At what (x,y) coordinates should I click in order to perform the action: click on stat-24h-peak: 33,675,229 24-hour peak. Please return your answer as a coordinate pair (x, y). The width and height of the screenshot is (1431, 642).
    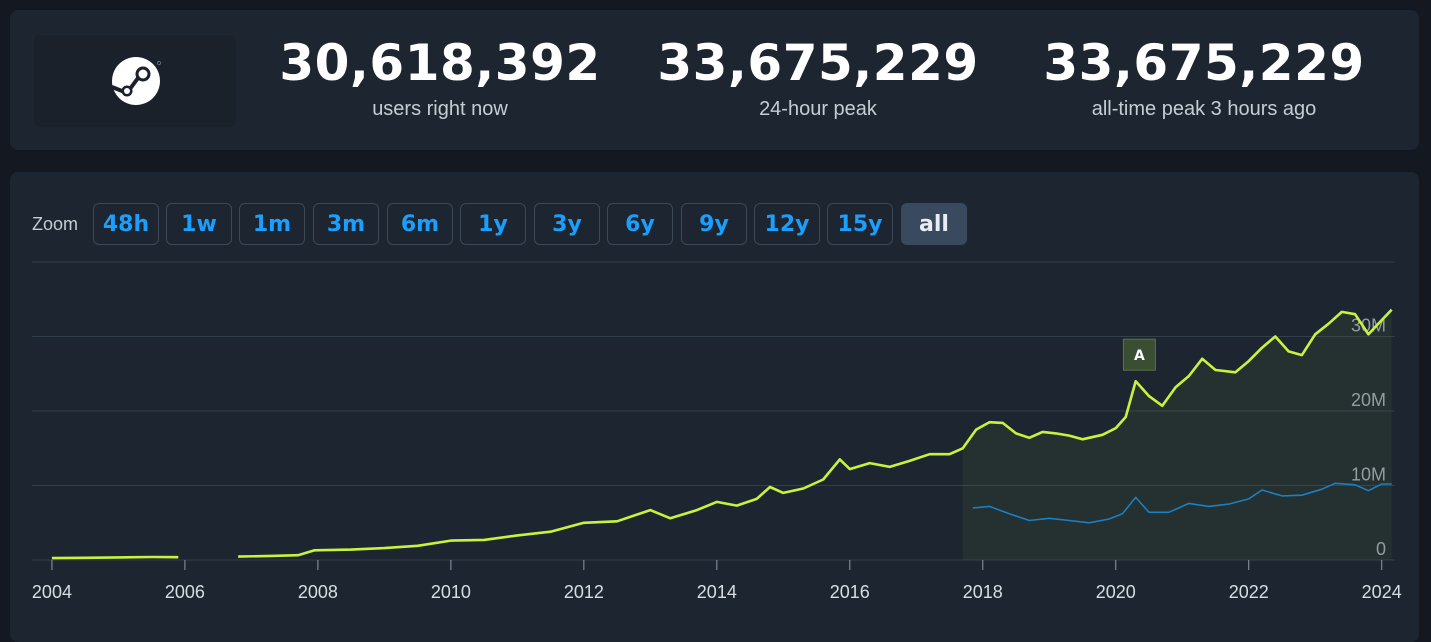
    Looking at the image, I should click on (818, 76).